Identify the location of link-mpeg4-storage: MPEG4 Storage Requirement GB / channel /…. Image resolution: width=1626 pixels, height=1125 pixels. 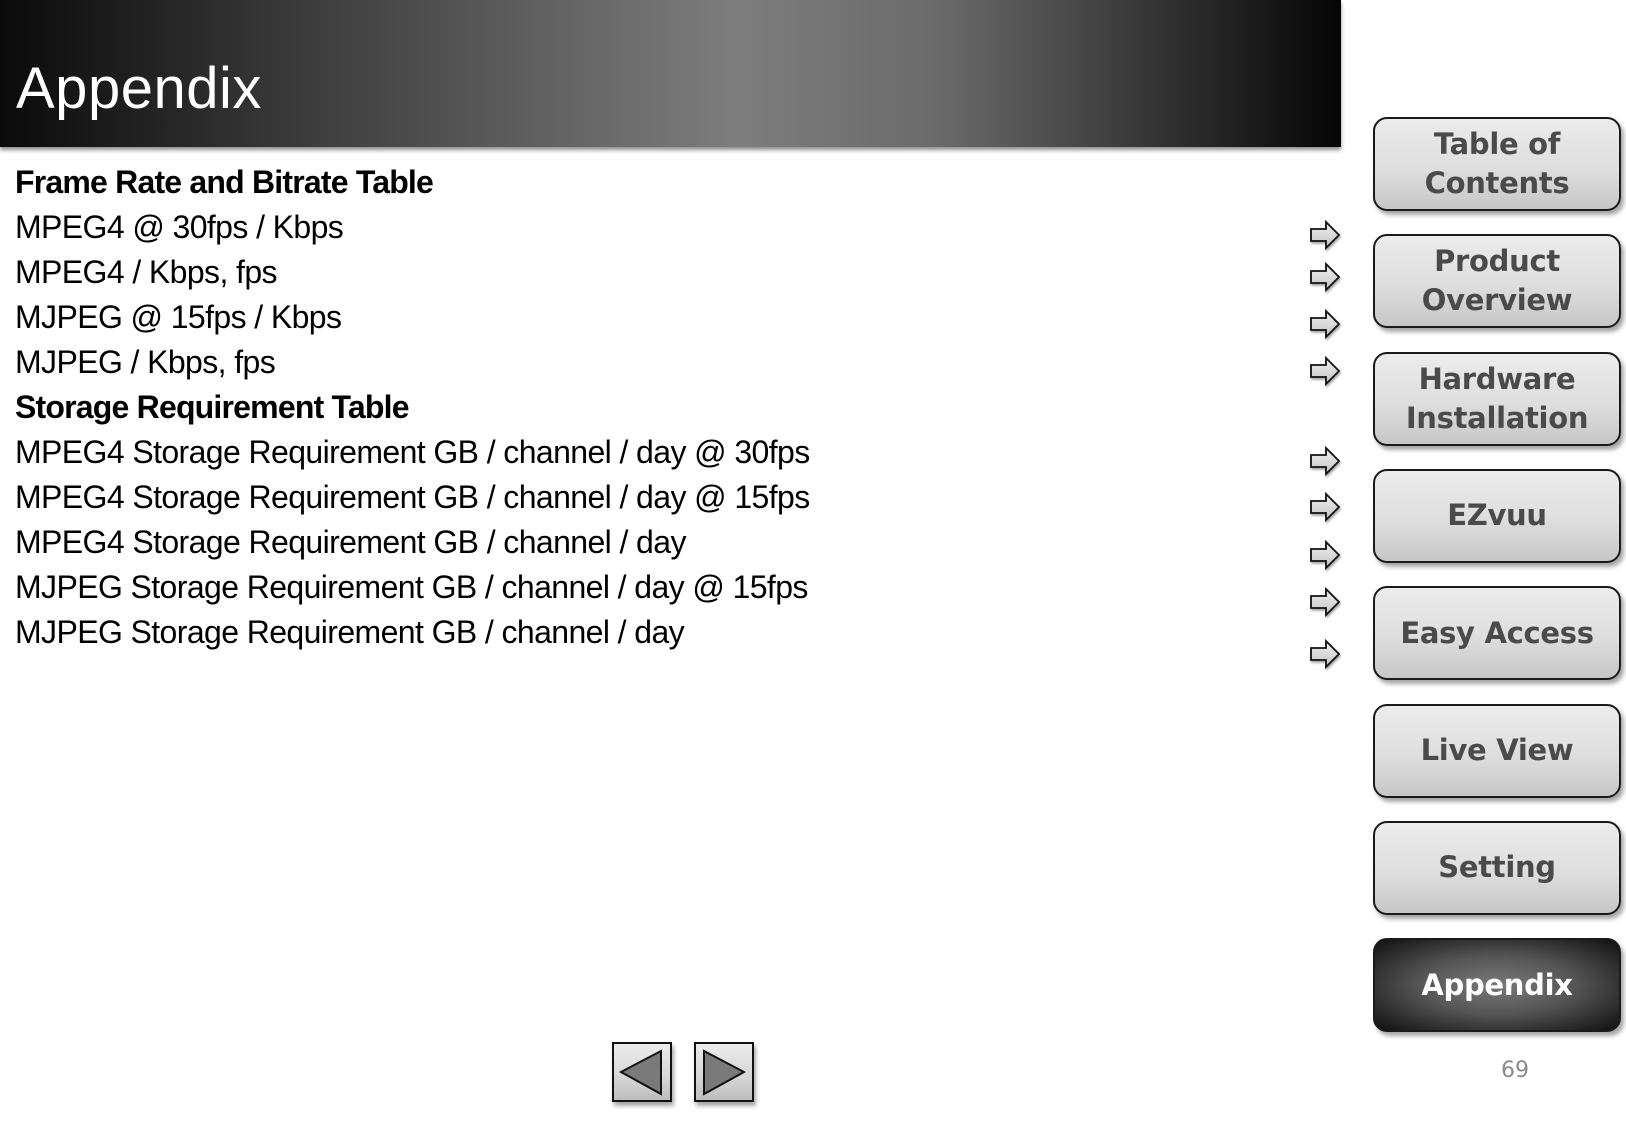
(615, 542).